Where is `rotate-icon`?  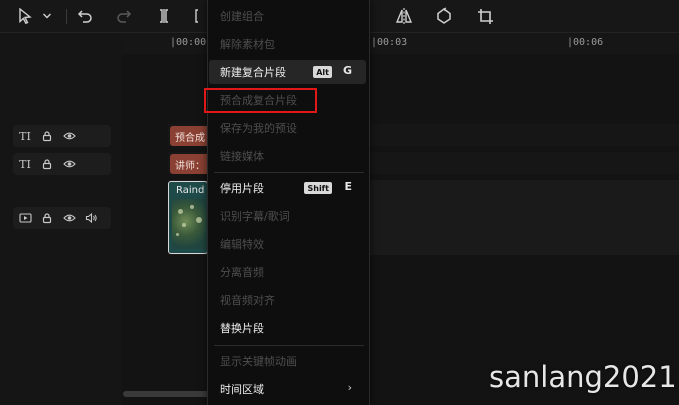
rotate-icon is located at coordinates (444, 16).